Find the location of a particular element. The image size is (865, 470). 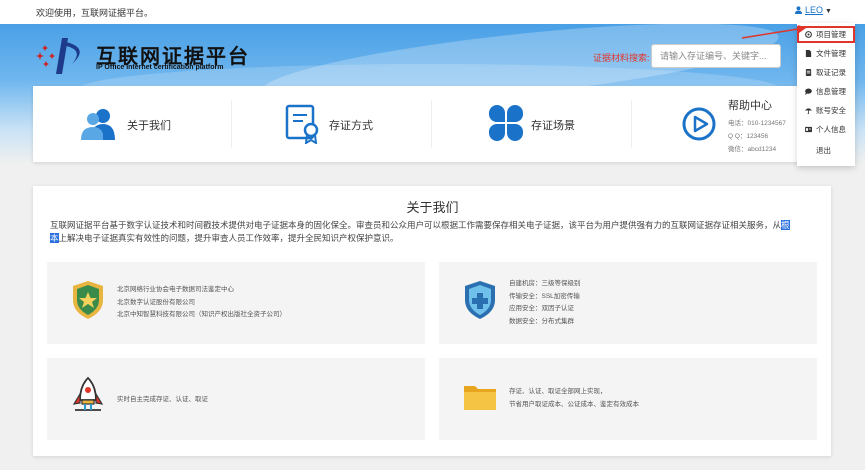

feature-line: 自建机房：三级等保级别 is located at coordinates (545, 283).